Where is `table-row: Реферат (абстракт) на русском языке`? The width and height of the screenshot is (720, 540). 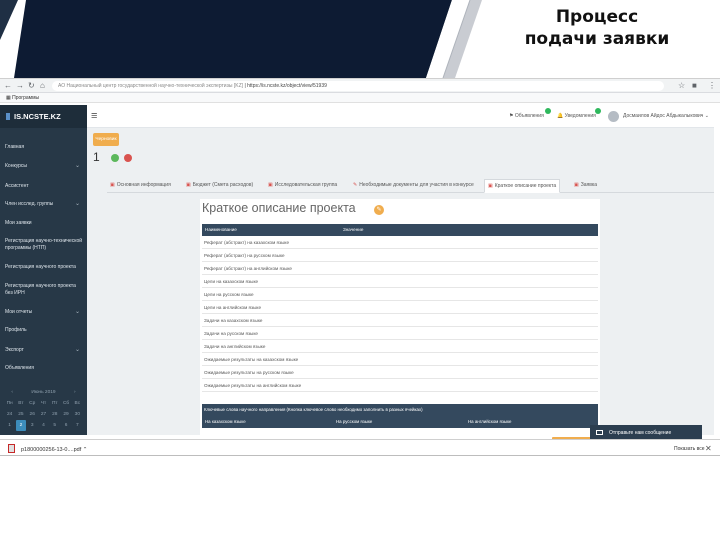
table-row: Реферат (абстракт) на русском языке is located at coordinates (400, 255).